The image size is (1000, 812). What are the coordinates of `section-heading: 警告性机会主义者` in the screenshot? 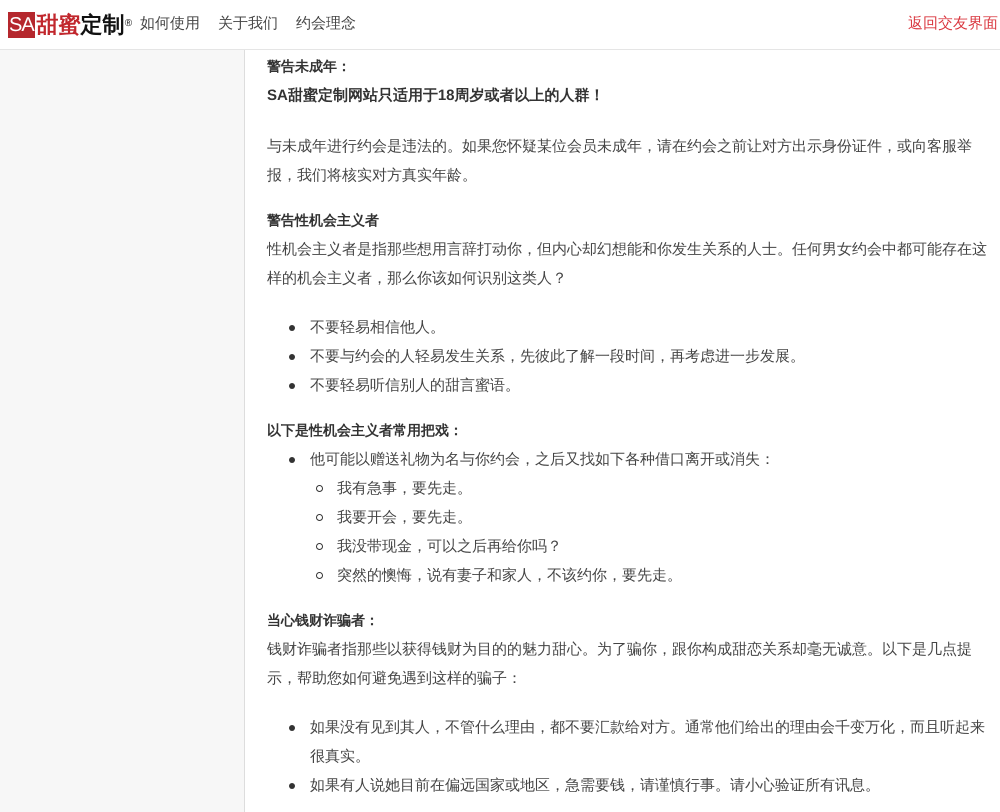 It's located at (323, 220).